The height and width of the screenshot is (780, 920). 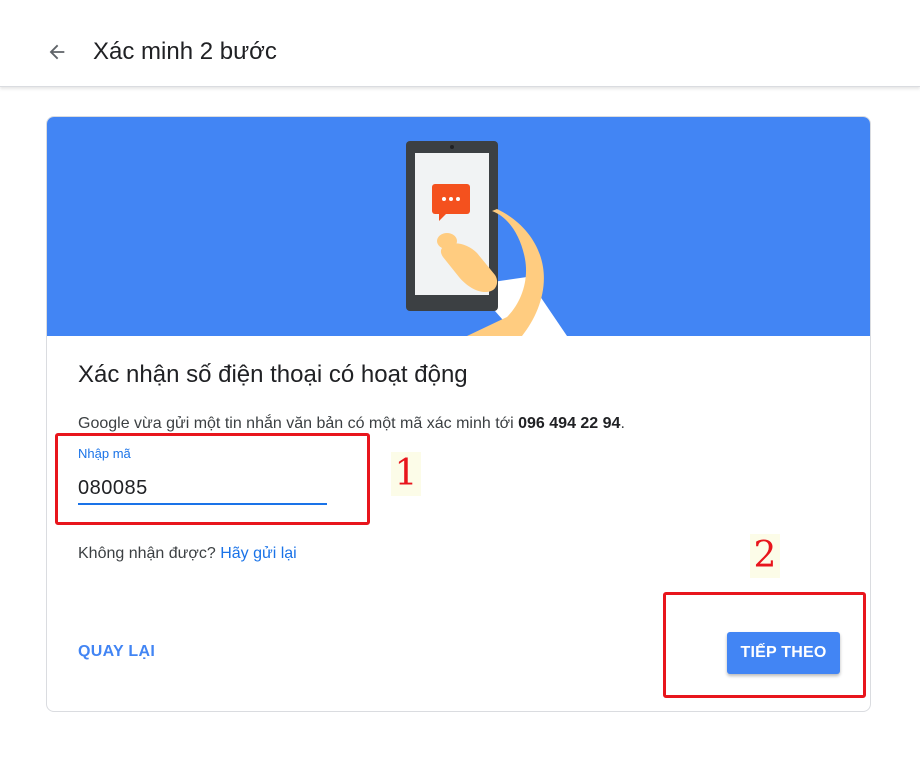 I want to click on card-heading: Xác nhận số điện thoại có hoạt động, so click(x=273, y=374).